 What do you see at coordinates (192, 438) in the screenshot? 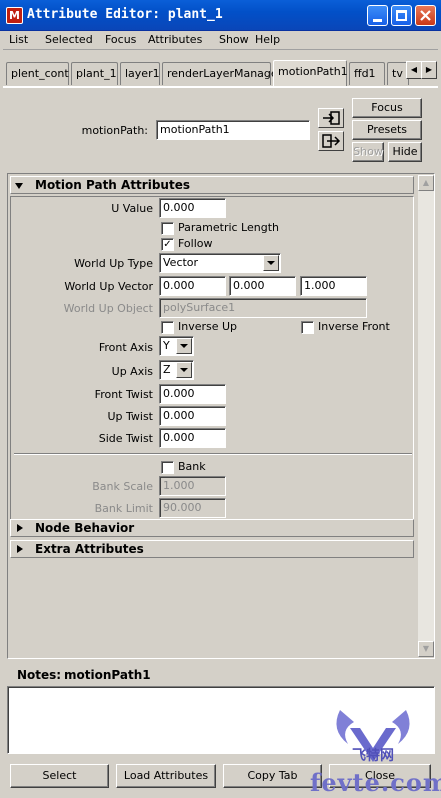
I see `side-twist-field: 0.000` at bounding box center [192, 438].